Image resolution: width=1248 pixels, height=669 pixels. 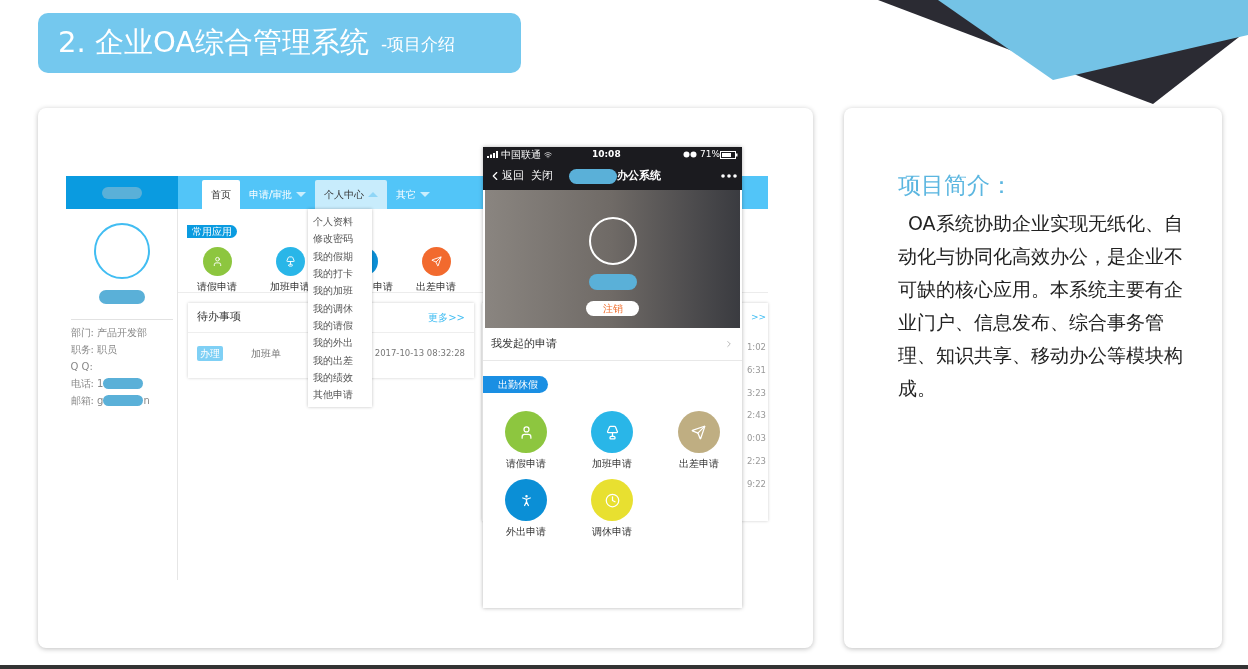 I want to click on menu-item: 我的外出, so click(x=340, y=343).